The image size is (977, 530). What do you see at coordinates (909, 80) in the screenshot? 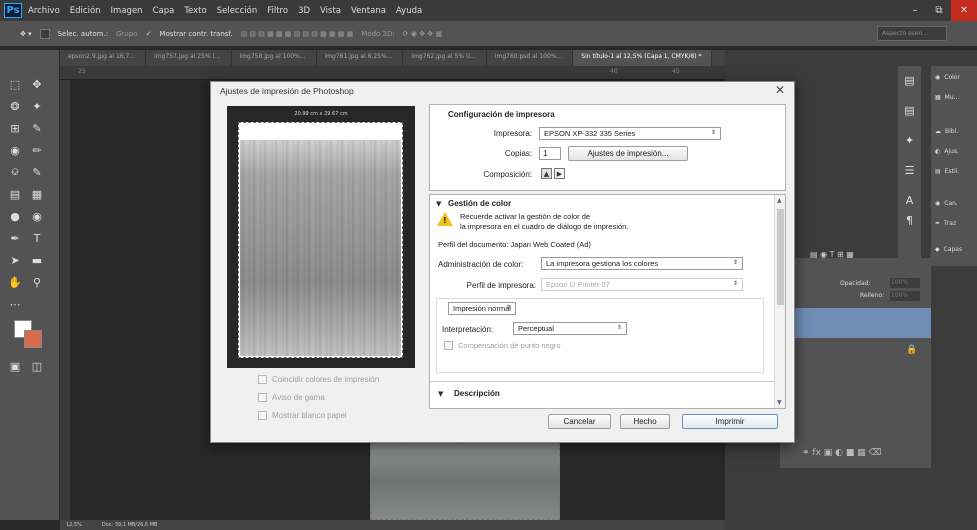
I see `history-icon: ▤` at bounding box center [909, 80].